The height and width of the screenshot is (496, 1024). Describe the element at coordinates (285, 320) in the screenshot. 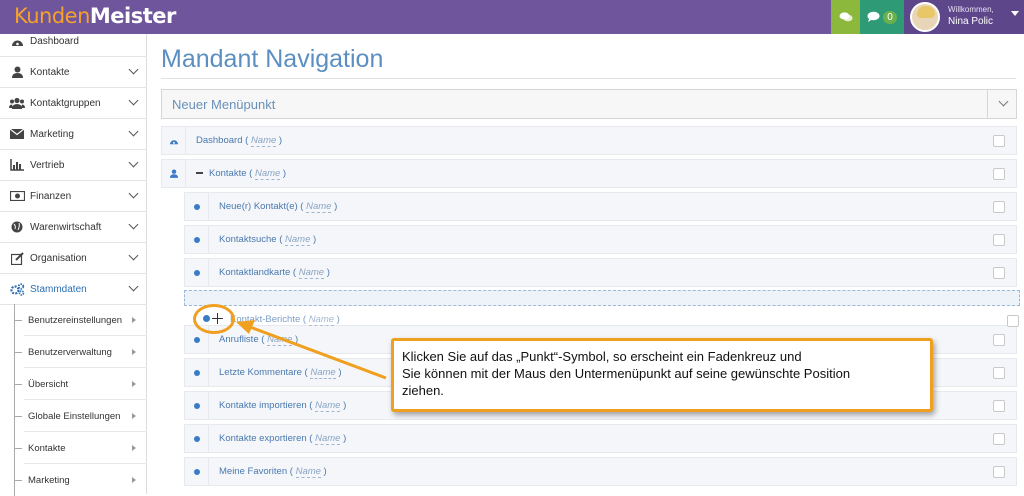

I see `nav-row-label: Kontakt-Berichte ( Name )` at that location.